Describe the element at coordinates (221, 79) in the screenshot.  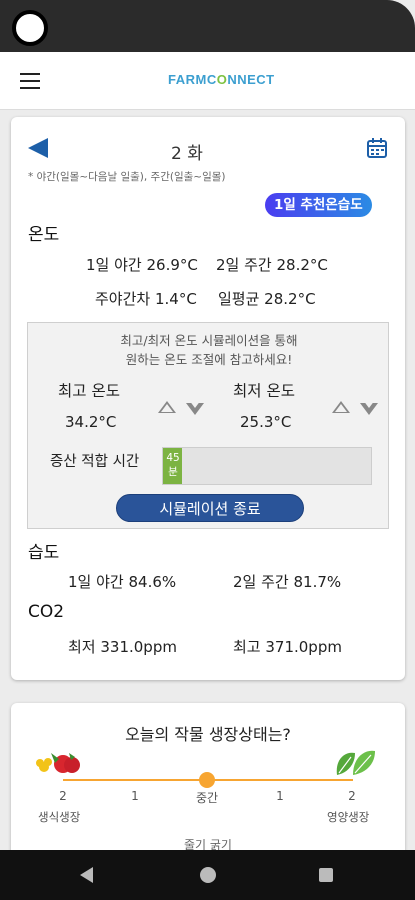
I see `app-logo: FARMCONNECT` at that location.